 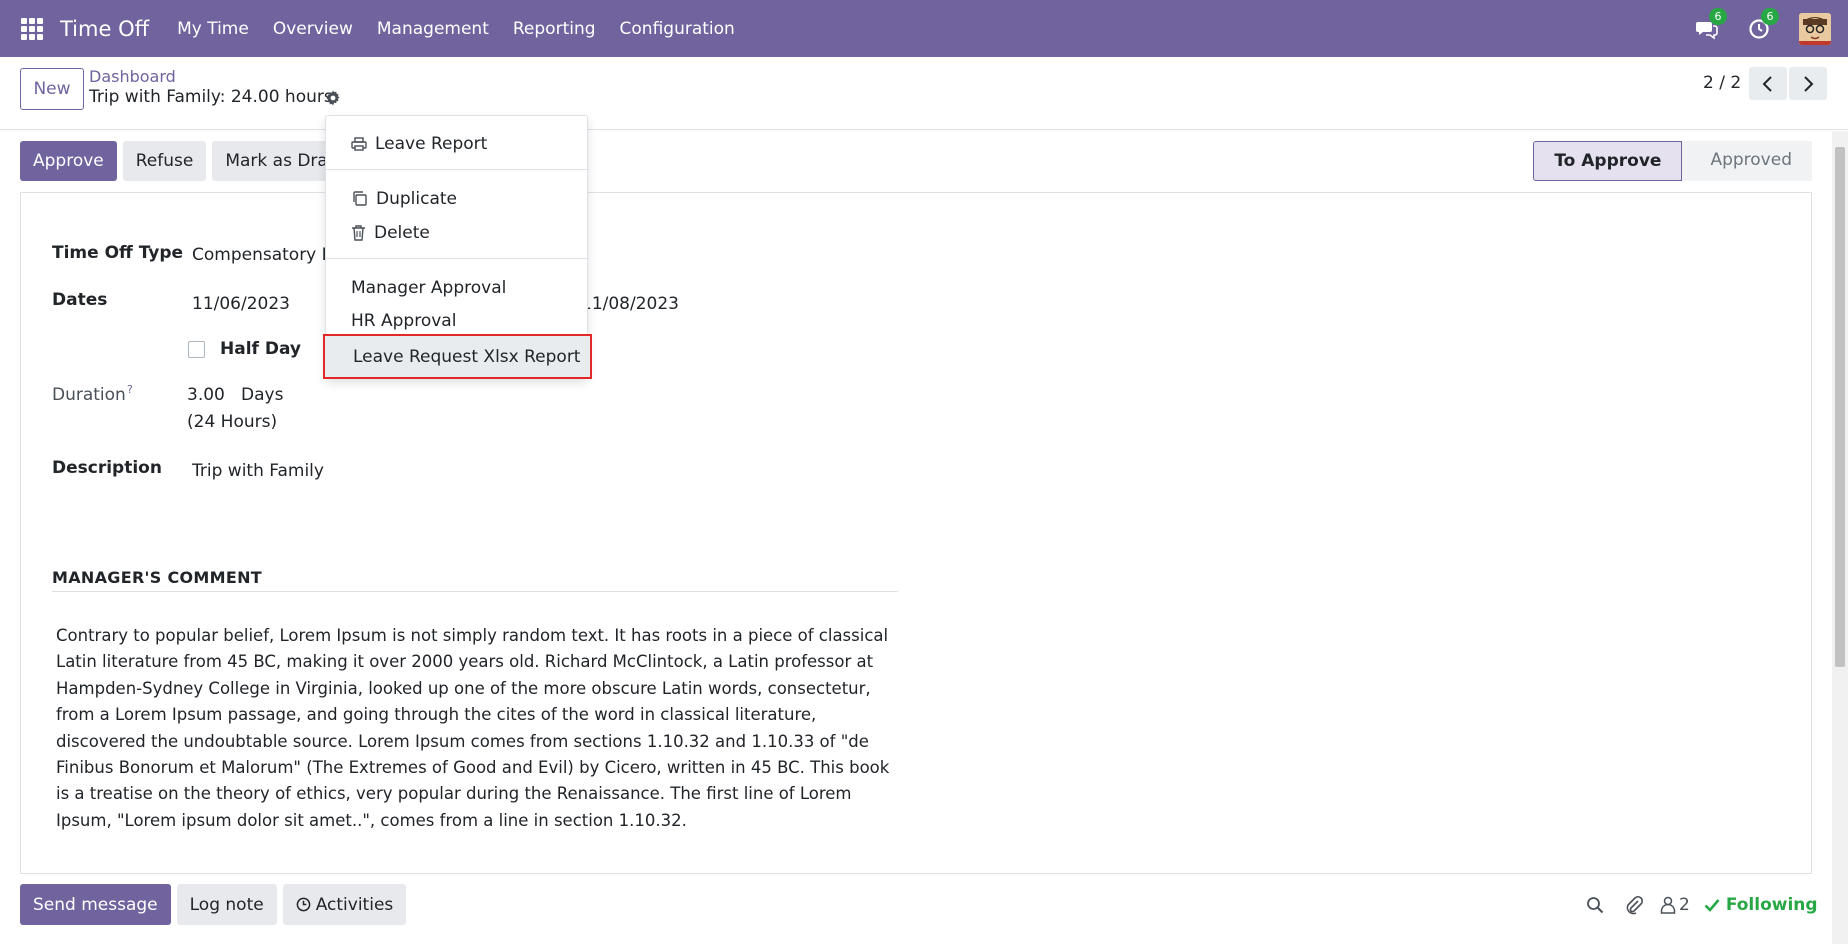 What do you see at coordinates (457, 287) in the screenshot?
I see `menu-item-manager-approval: Manager Approval` at bounding box center [457, 287].